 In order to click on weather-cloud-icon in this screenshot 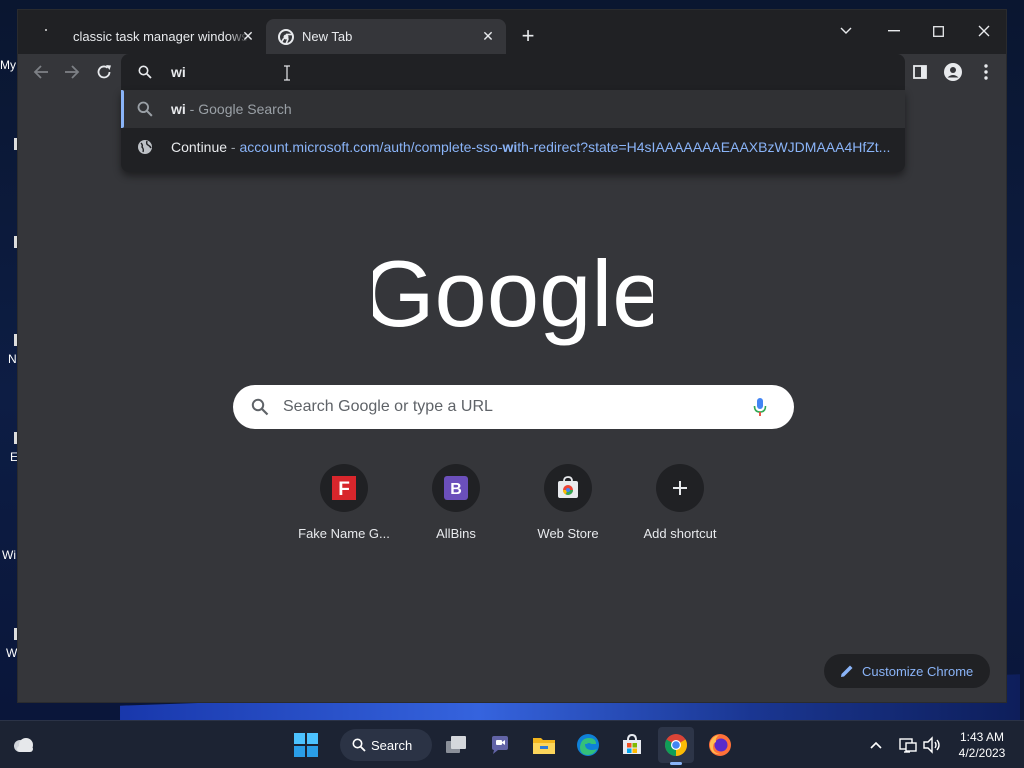, I will do `click(23, 745)`.